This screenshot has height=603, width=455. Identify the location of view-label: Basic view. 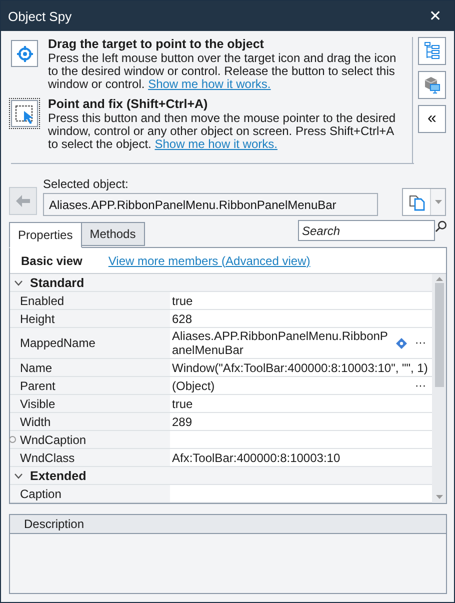
(51, 261).